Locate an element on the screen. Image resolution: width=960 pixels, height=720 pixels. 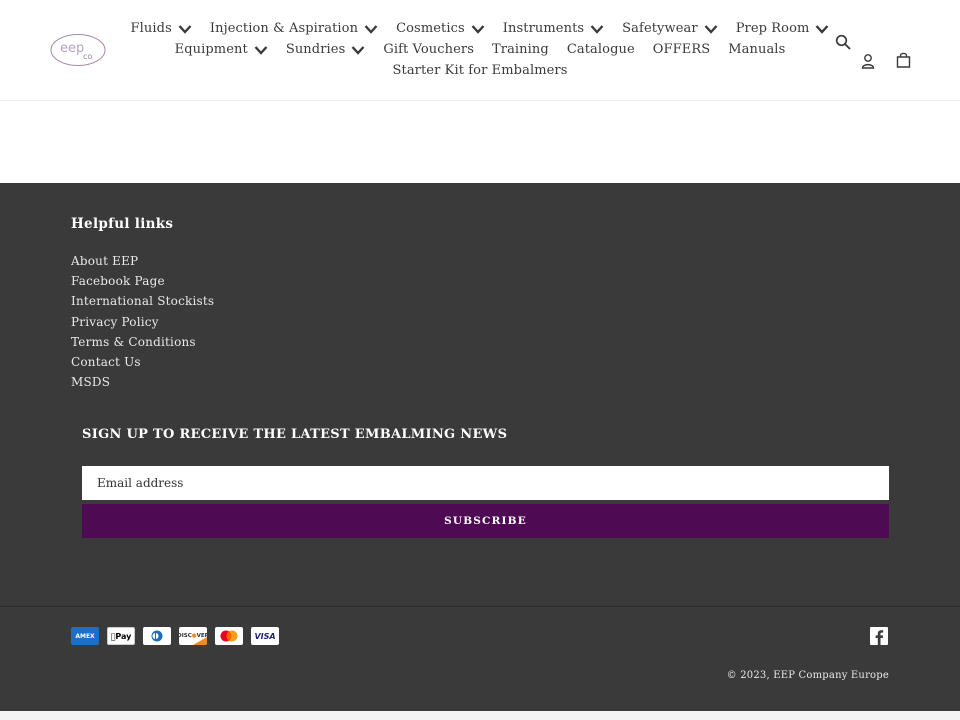
nav-item-sundries: Sundries is located at coordinates (326, 49).